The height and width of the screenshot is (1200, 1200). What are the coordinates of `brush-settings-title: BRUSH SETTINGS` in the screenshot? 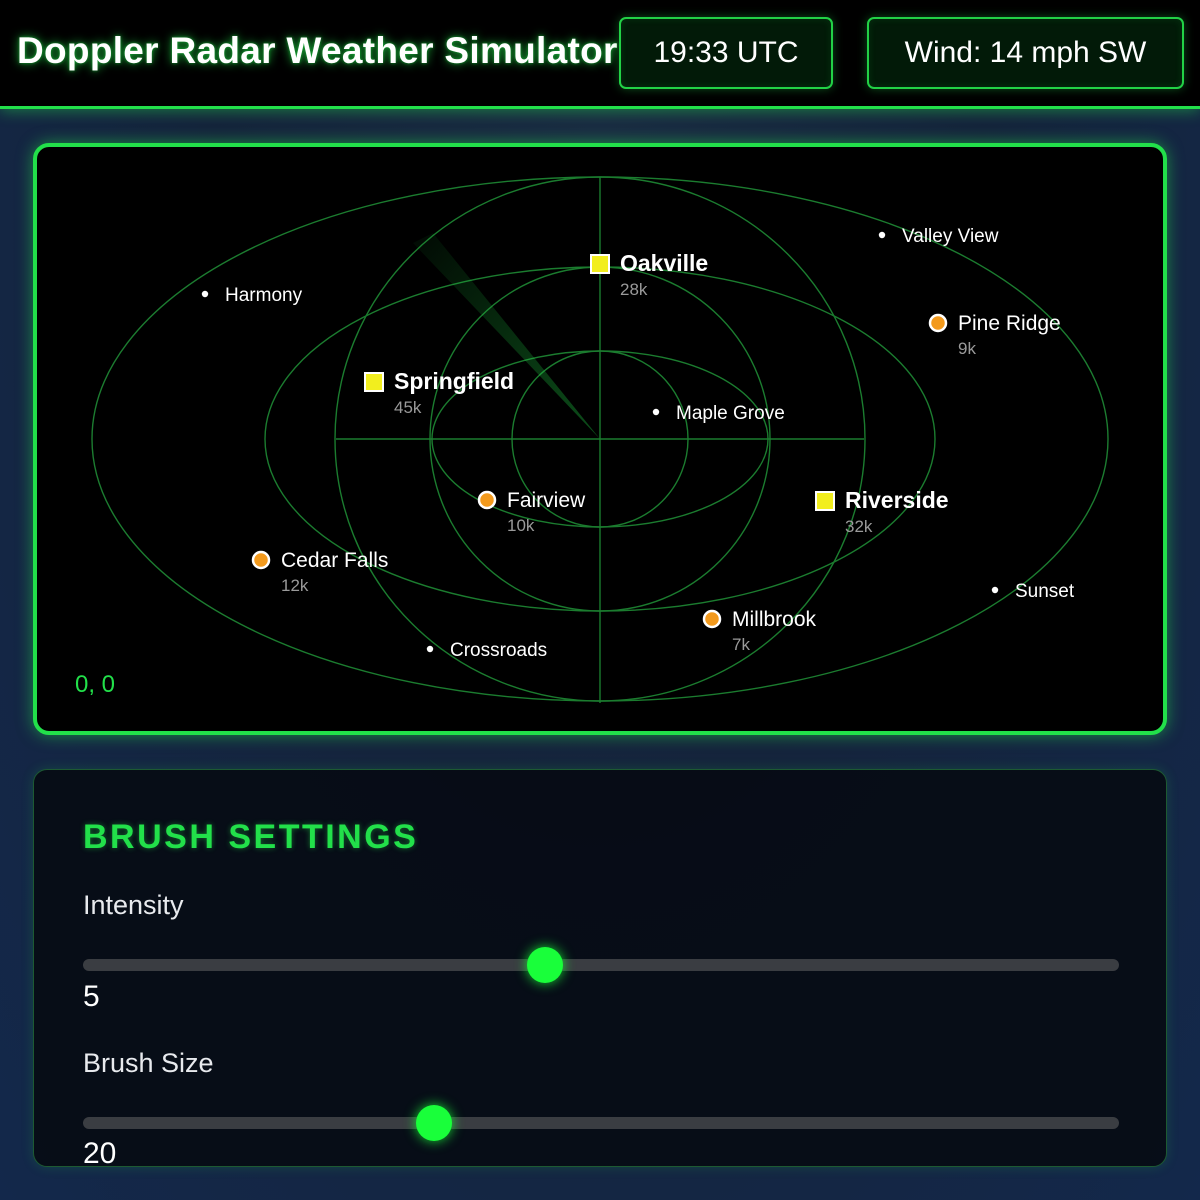 It's located at (251, 837).